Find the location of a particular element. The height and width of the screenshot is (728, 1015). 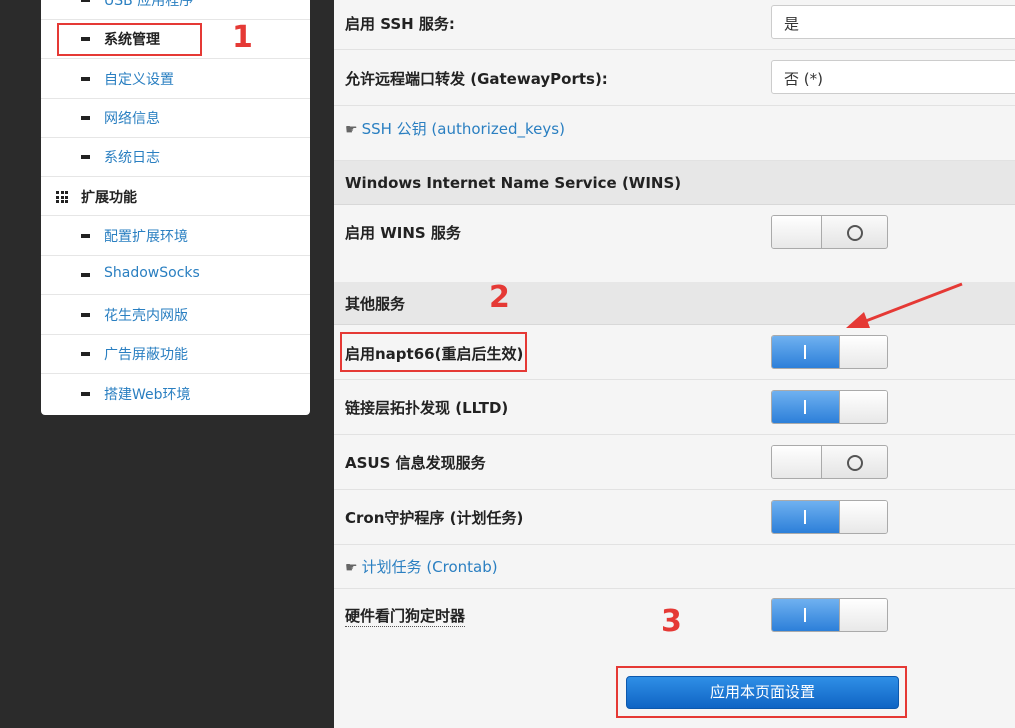

sidebar-item-usb-apps: USB 应用程序 is located at coordinates (175, 10).